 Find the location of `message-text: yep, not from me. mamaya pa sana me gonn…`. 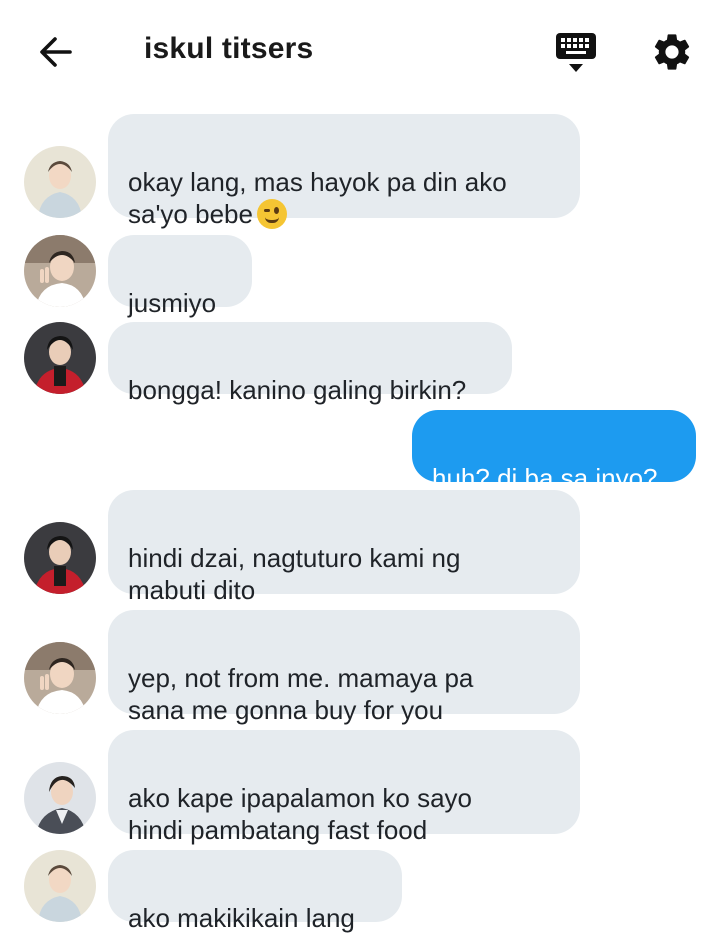

message-text: yep, not from me. mamaya pa sana me gonn… is located at coordinates (301, 694).